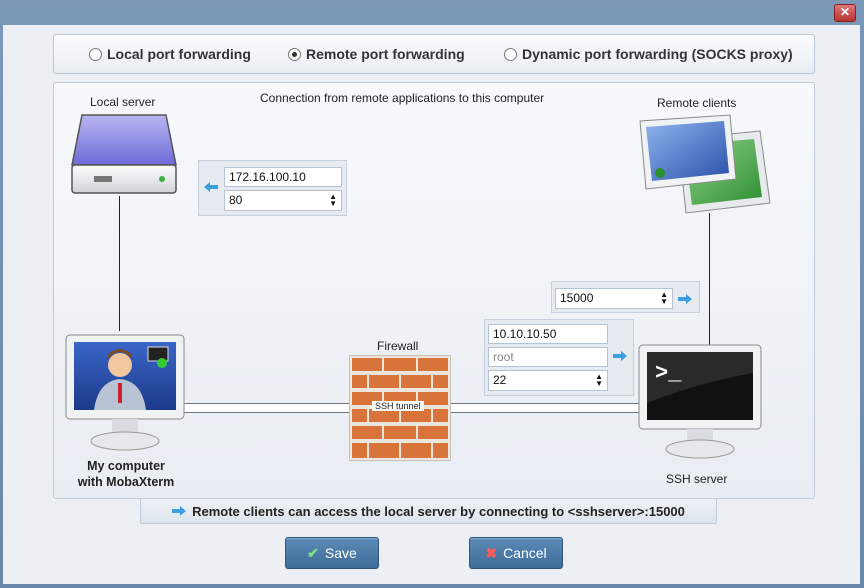  What do you see at coordinates (614, 298) in the screenshot?
I see `remote-port-field: 15000 ▲ ▼` at bounding box center [614, 298].